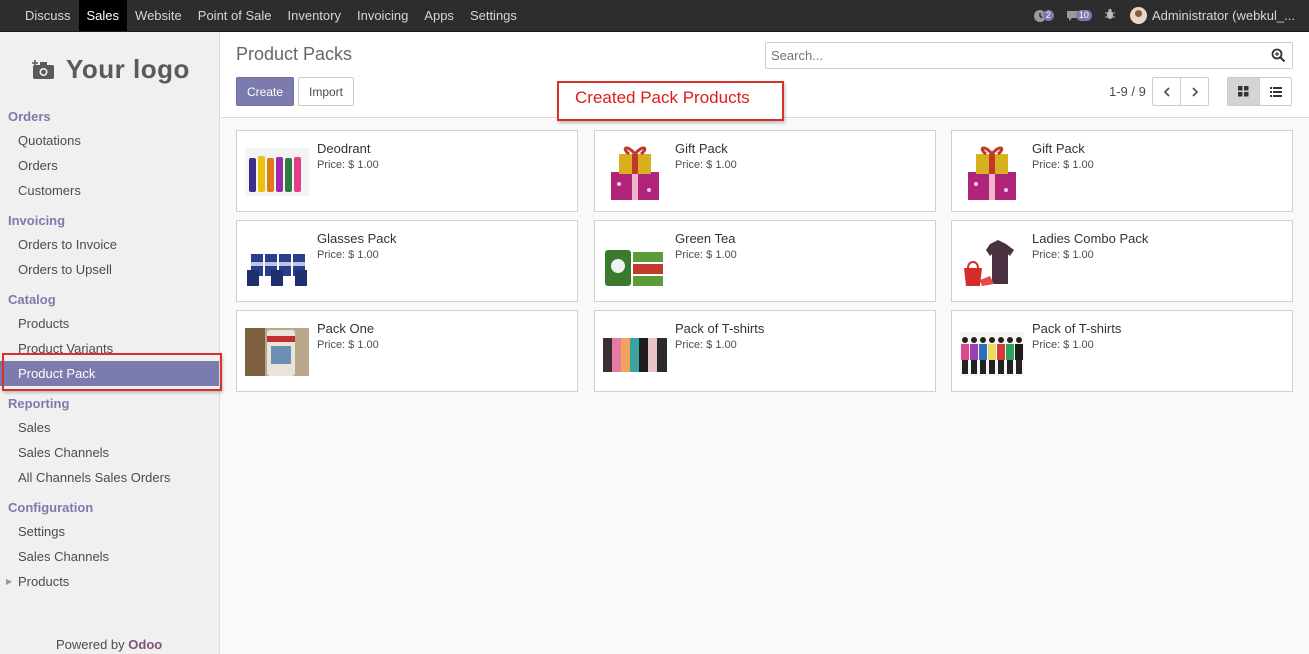 Image resolution: width=1309 pixels, height=654 pixels. I want to click on chat-button: 10, so click(1079, 15).